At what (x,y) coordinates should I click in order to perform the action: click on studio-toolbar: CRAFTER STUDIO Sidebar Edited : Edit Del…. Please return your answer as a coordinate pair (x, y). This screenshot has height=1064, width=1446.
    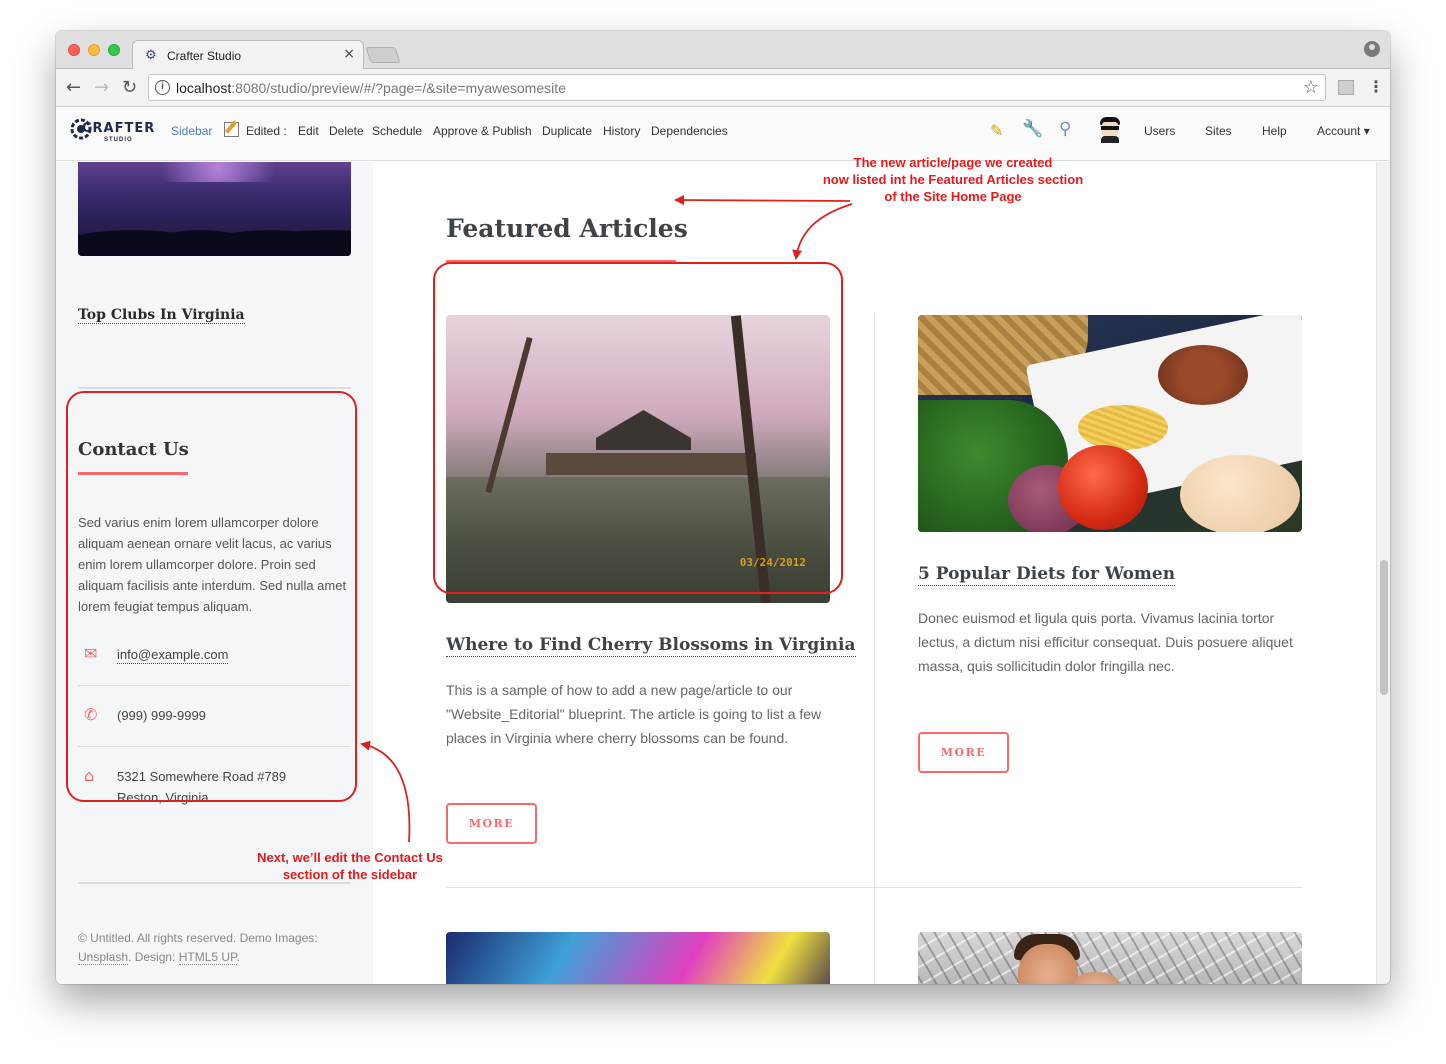
    Looking at the image, I should click on (723, 134).